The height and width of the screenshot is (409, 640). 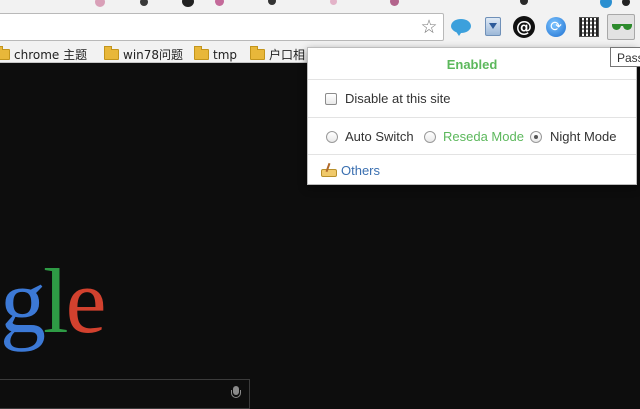 I want to click on at-sign-icon: @, so click(x=524, y=27).